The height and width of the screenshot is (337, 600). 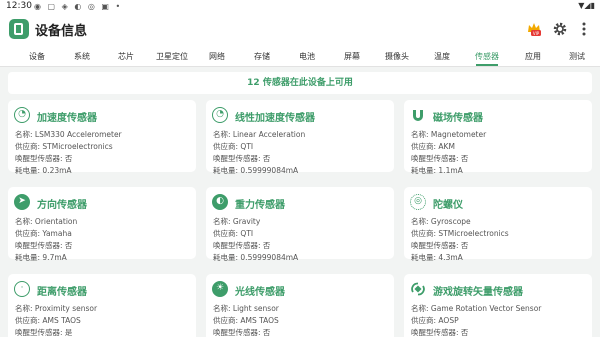 What do you see at coordinates (44, 332) in the screenshot?
I see `sensor-wakeup: 唤醒型传感器: 是` at bounding box center [44, 332].